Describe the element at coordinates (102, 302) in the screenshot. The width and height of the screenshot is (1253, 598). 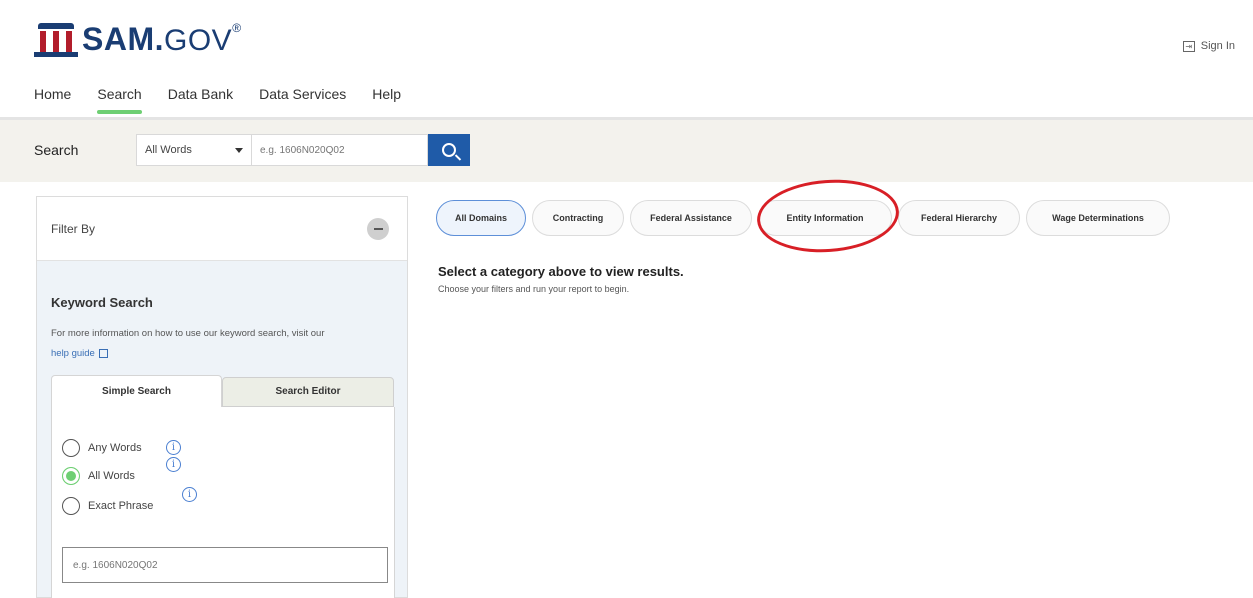
I see `keyword-search-title: Keyword Search` at that location.